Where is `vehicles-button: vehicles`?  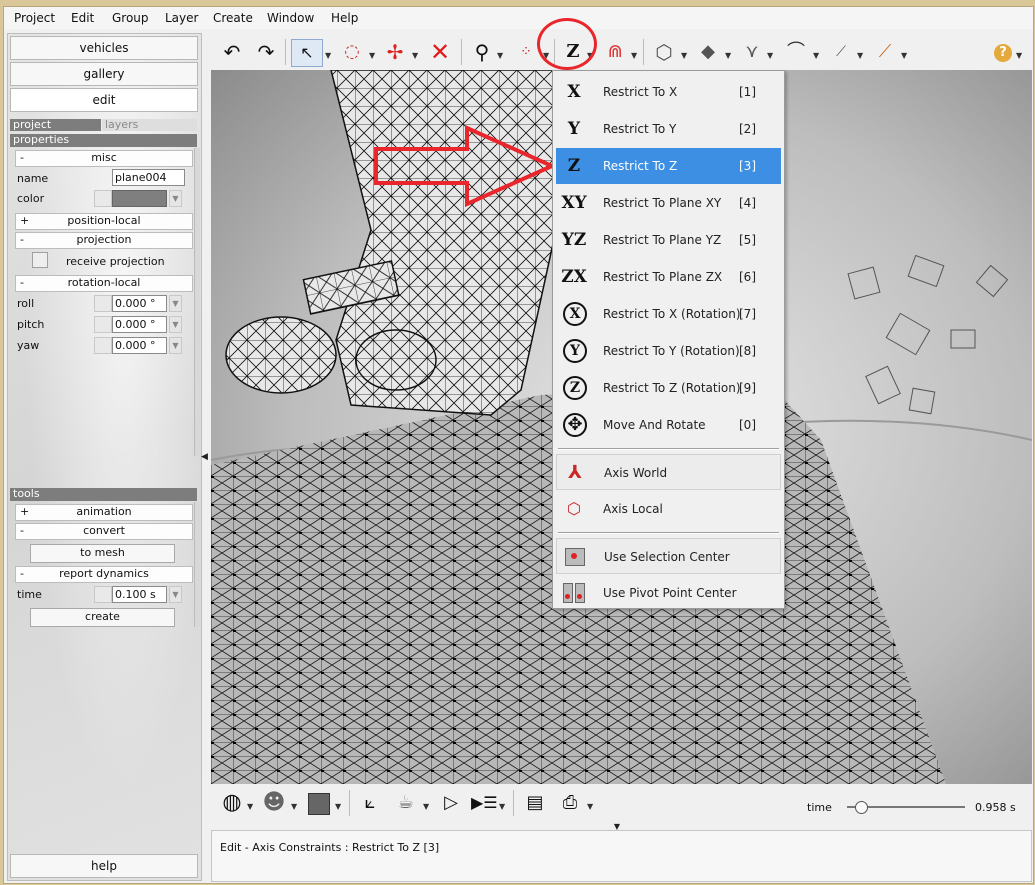
vehicles-button: vehicles is located at coordinates (104, 48).